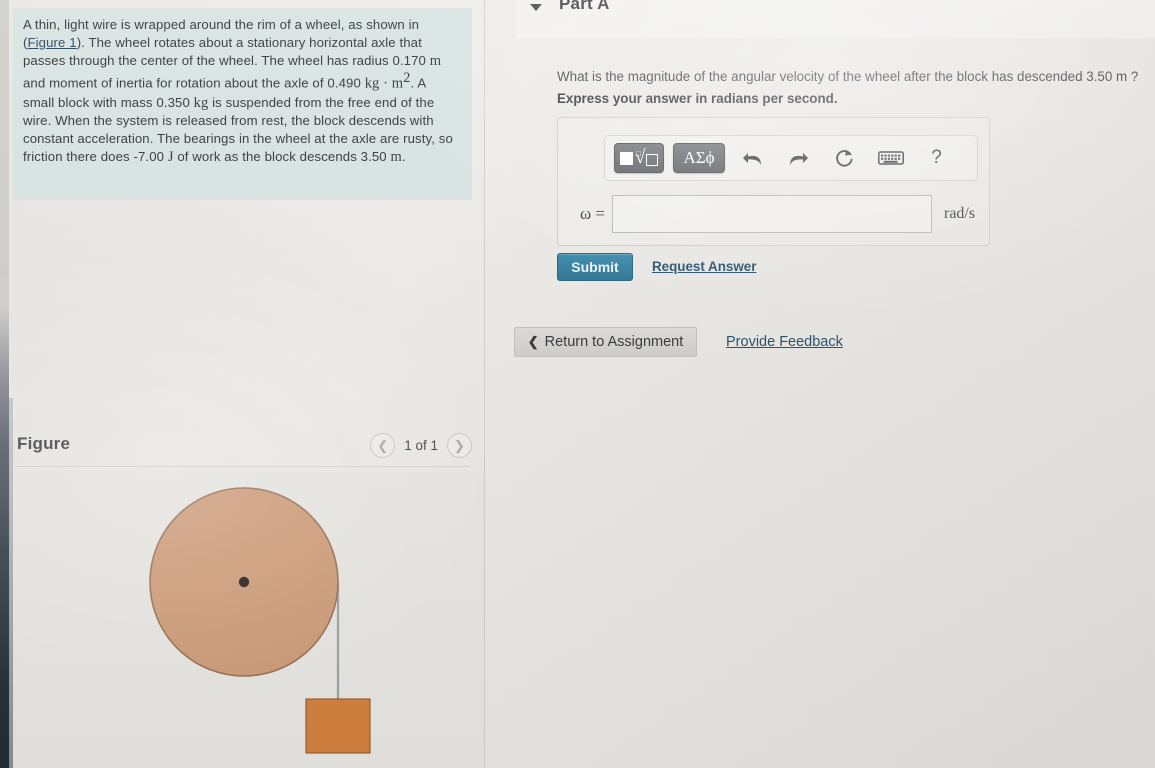  What do you see at coordinates (242, 451) in the screenshot?
I see `figure-header: Figure ❮ 1 of 1 ❯` at bounding box center [242, 451].